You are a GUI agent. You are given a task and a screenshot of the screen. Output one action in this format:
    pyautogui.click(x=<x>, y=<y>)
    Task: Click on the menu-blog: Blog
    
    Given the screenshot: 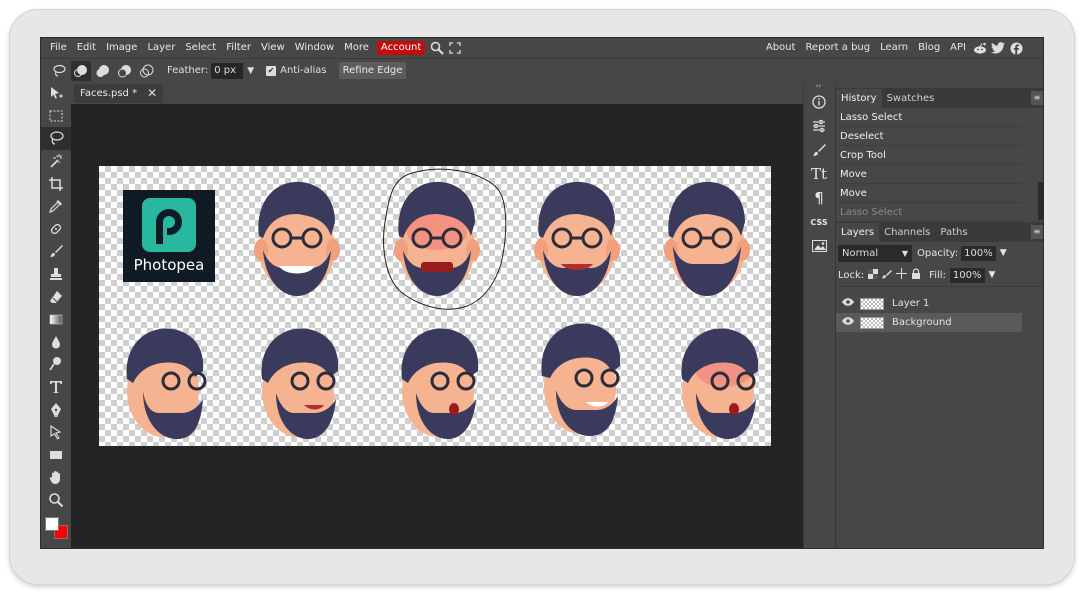 What is the action you would take?
    pyautogui.click(x=929, y=48)
    